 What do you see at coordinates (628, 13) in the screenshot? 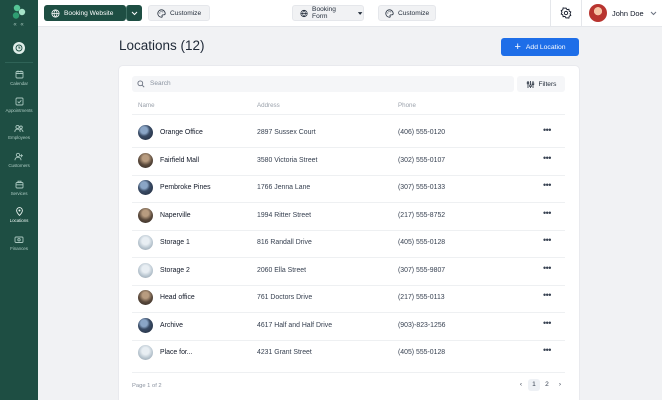
I see `user-name: John Doe` at bounding box center [628, 13].